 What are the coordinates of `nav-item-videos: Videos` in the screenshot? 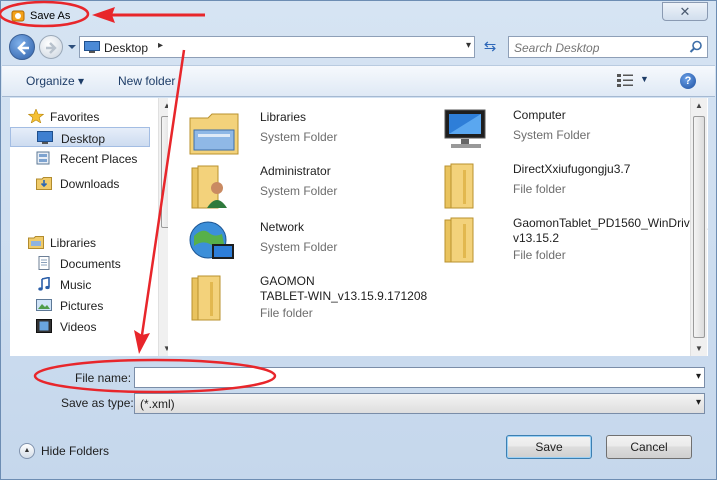 It's located at (80, 326).